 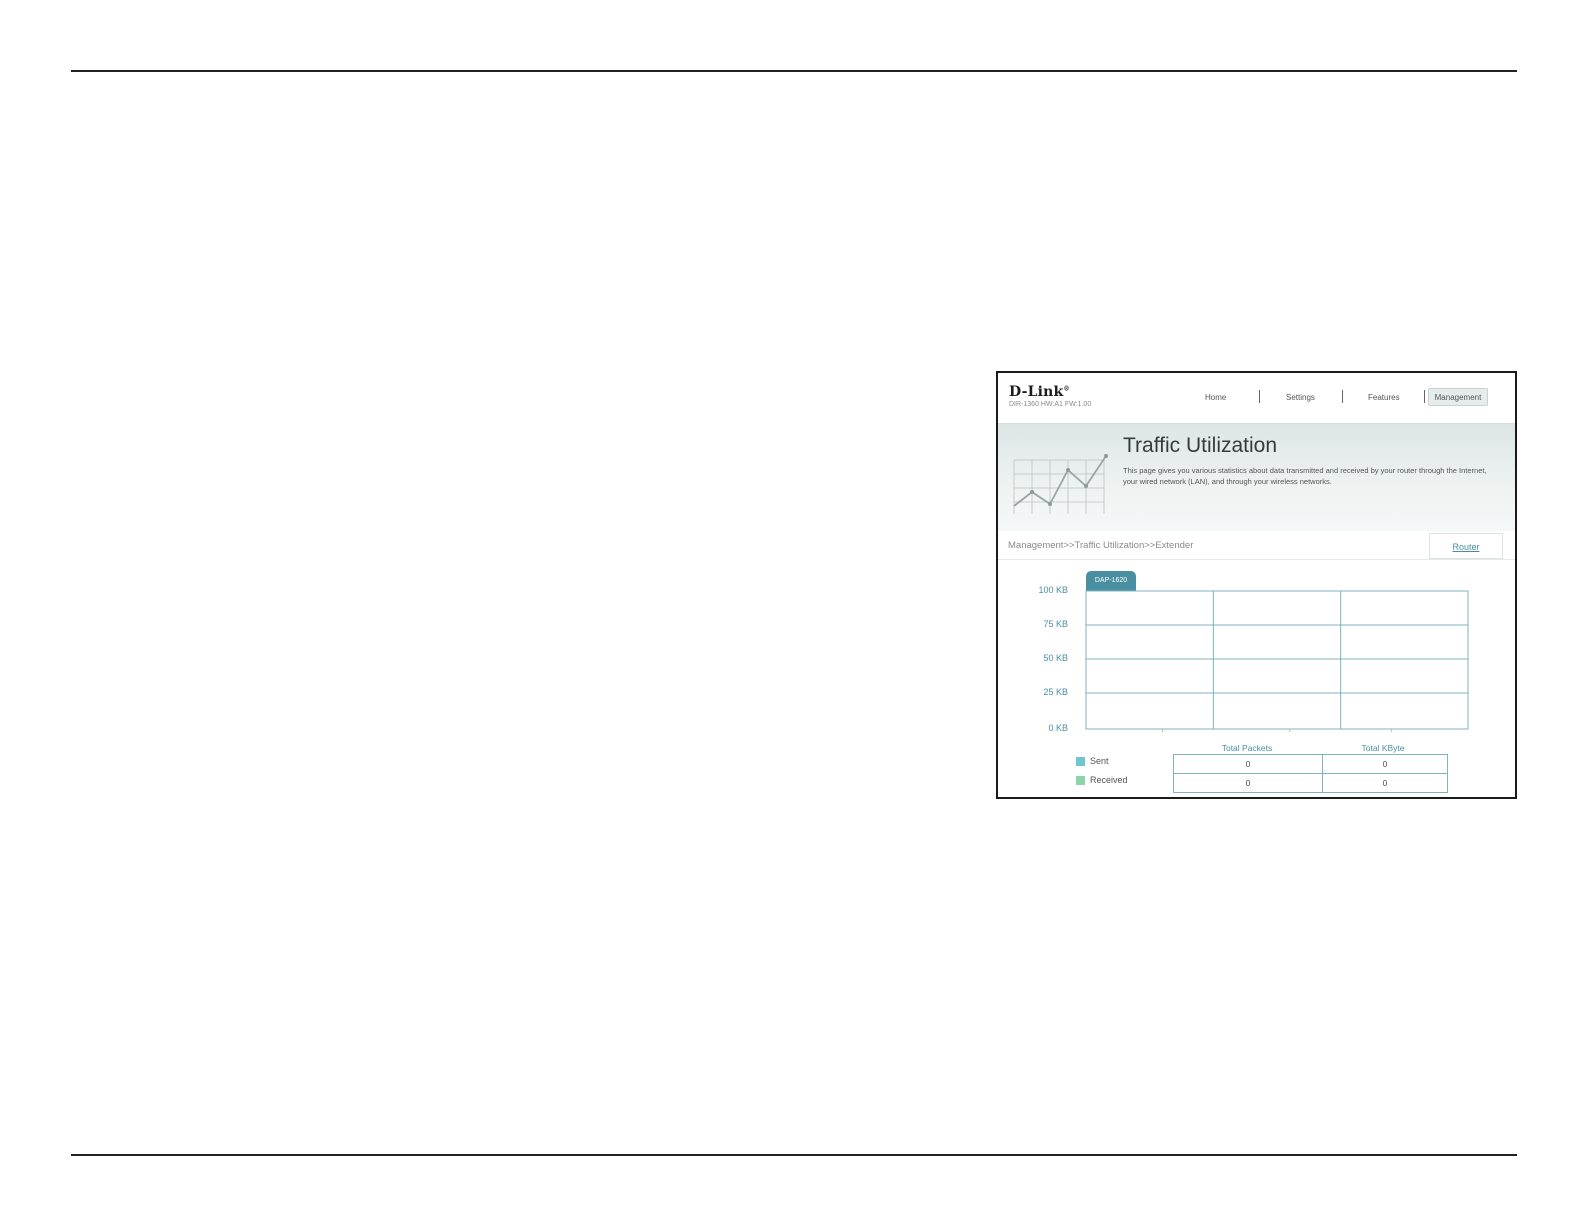 What do you see at coordinates (794, 1155) in the screenshot?
I see `page-bottom-rule` at bounding box center [794, 1155].